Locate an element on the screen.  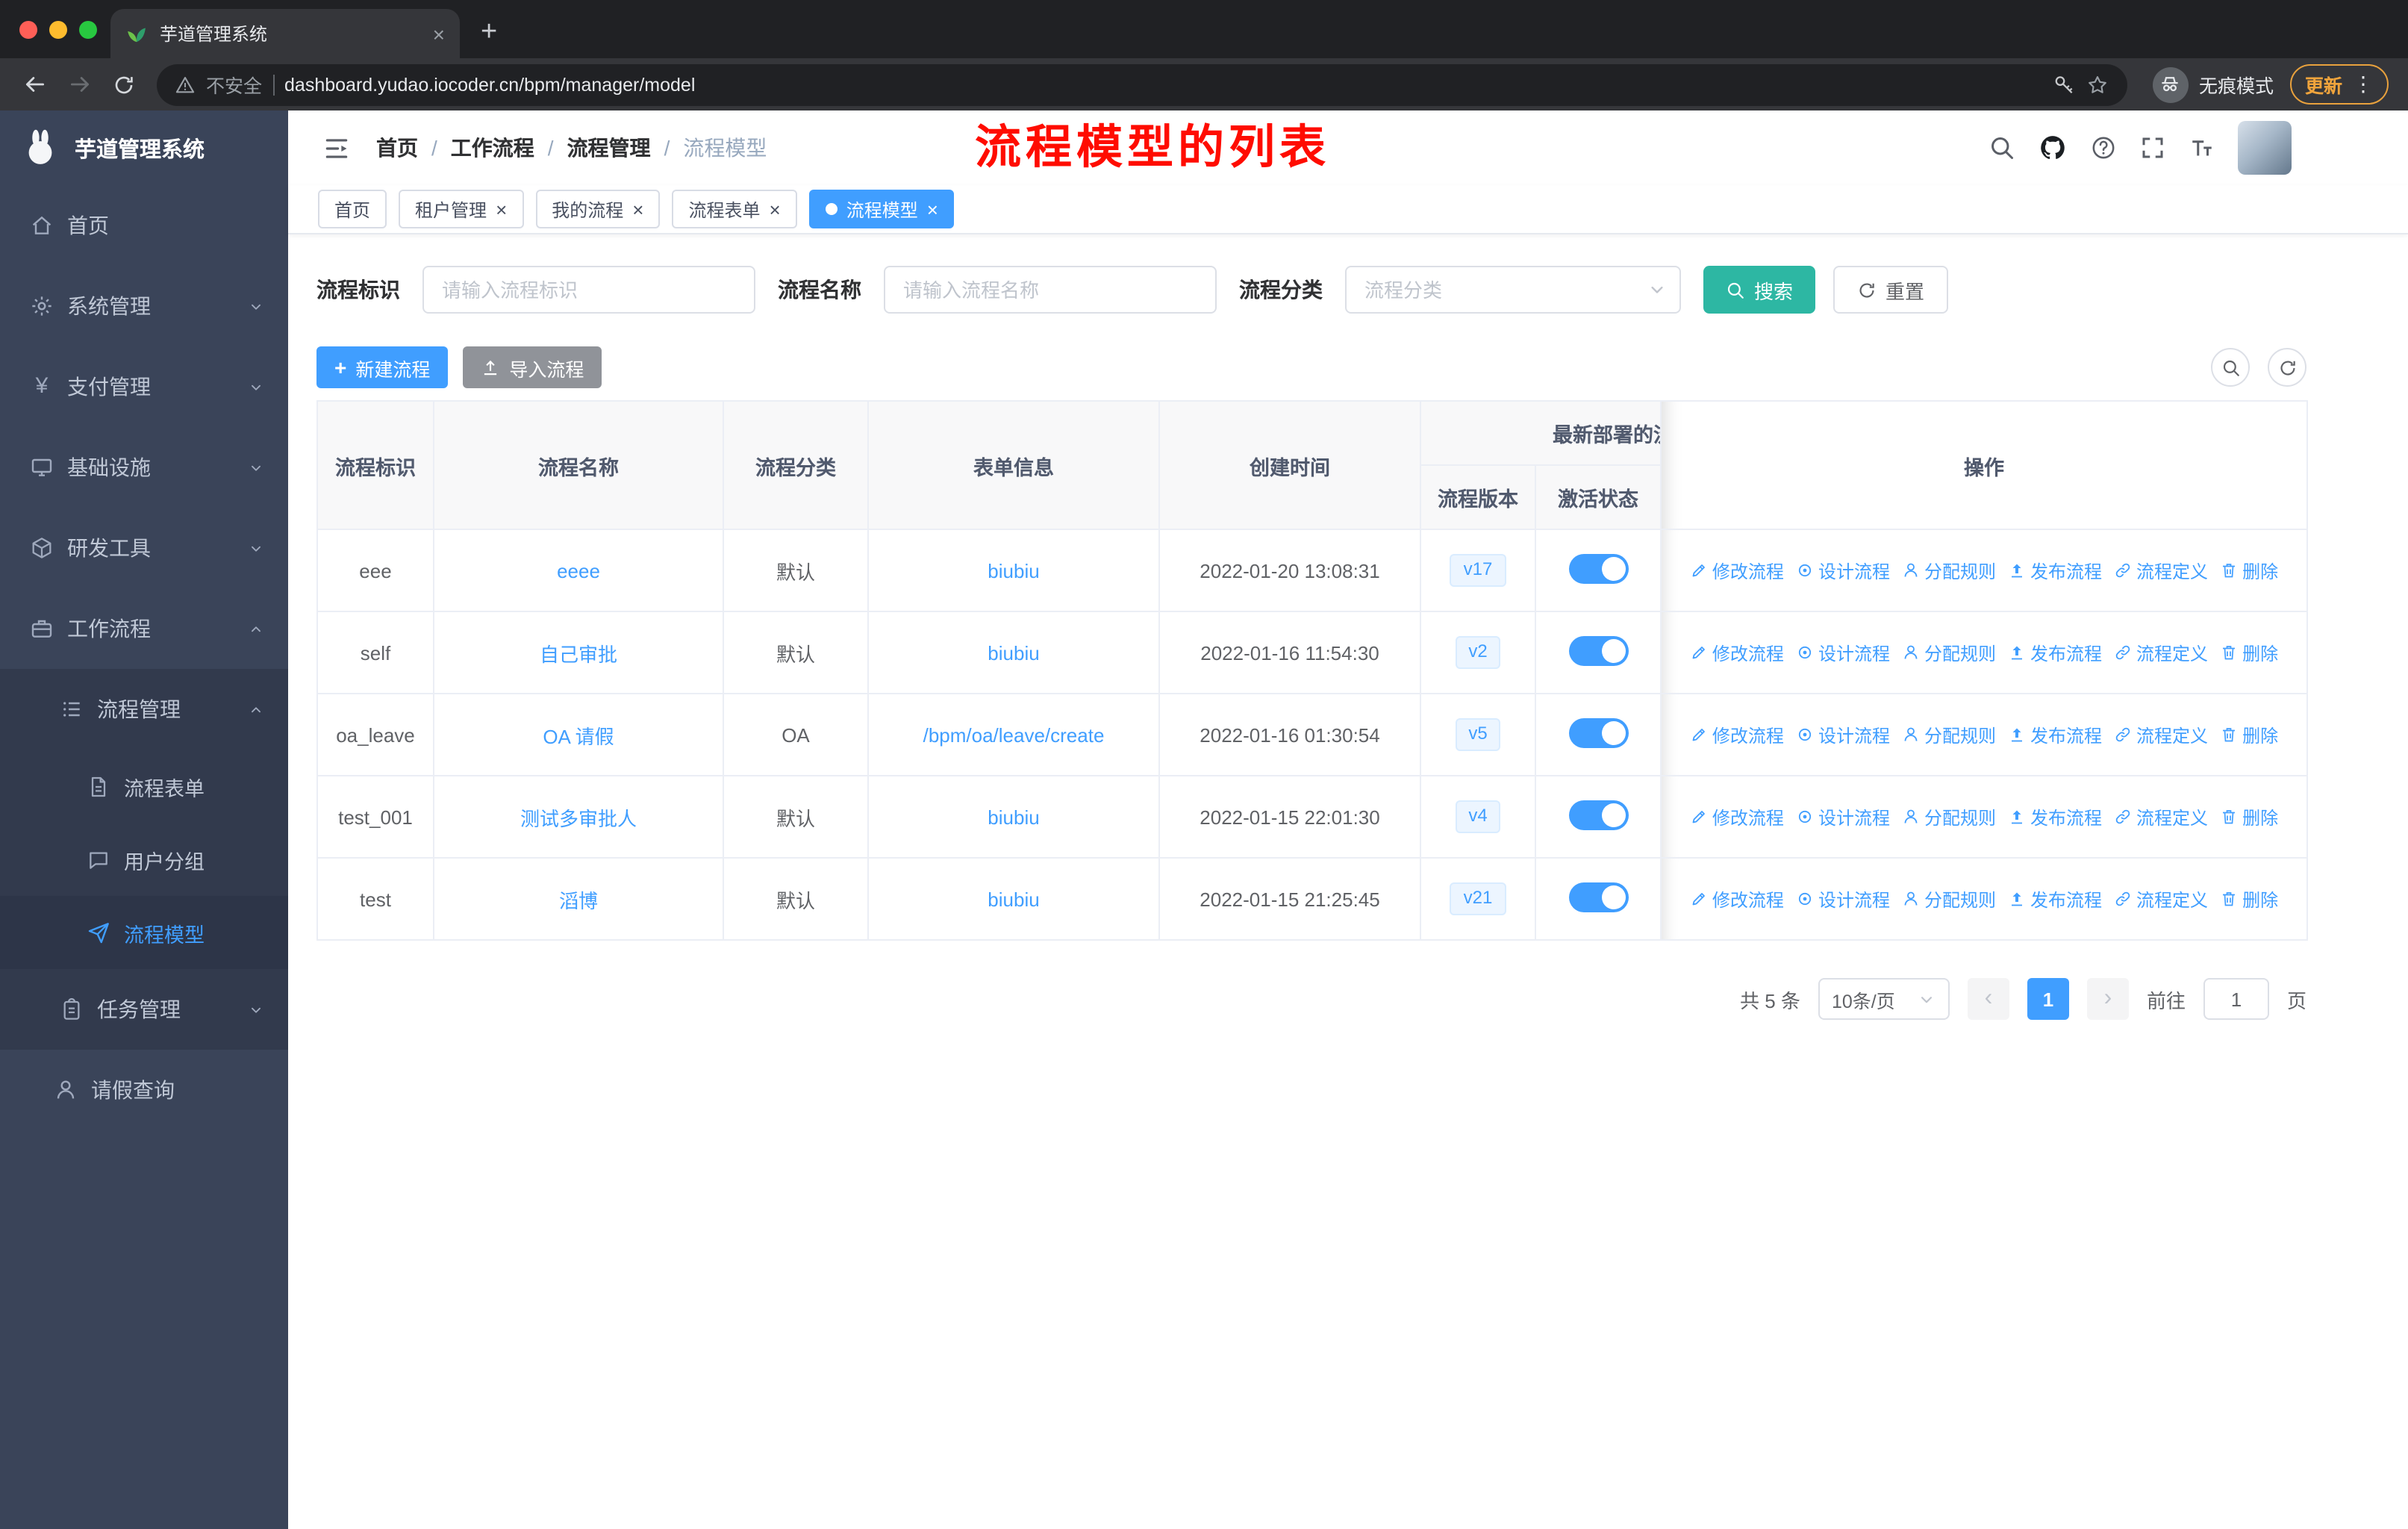
help-icon is located at coordinates (2103, 147).